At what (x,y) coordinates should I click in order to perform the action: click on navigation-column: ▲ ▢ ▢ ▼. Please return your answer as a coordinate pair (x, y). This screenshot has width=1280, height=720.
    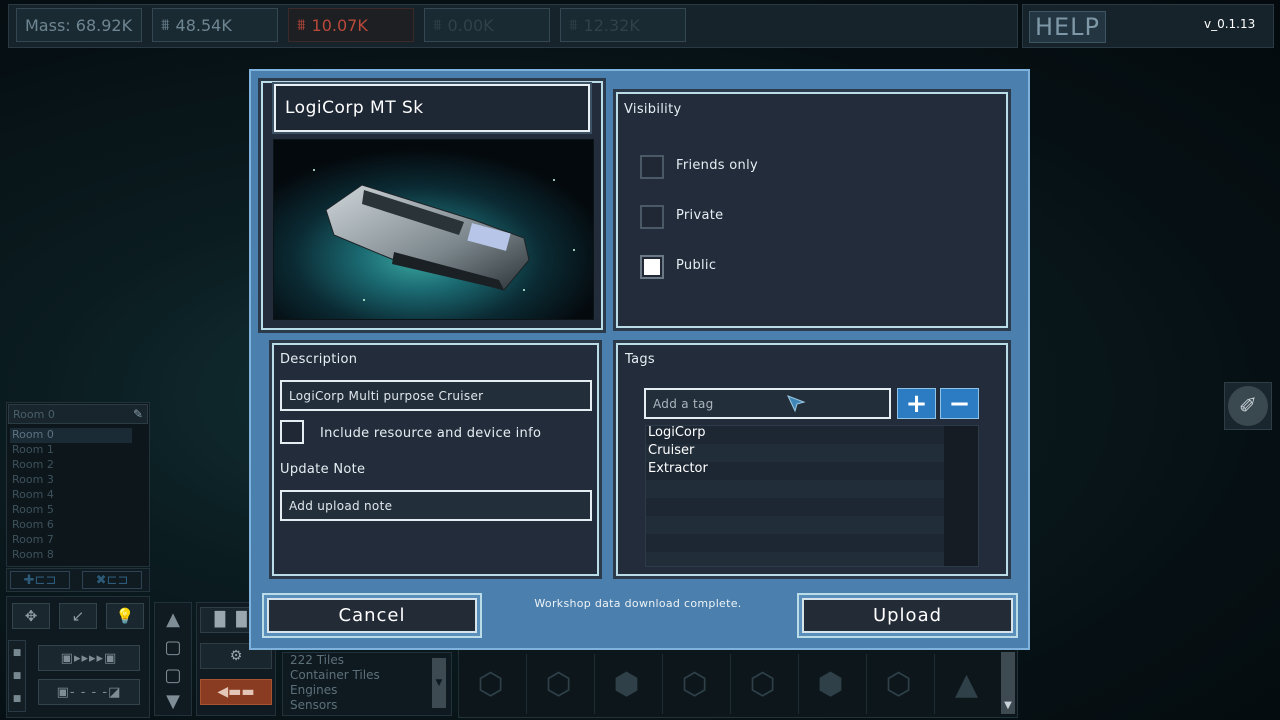
    Looking at the image, I should click on (173, 659).